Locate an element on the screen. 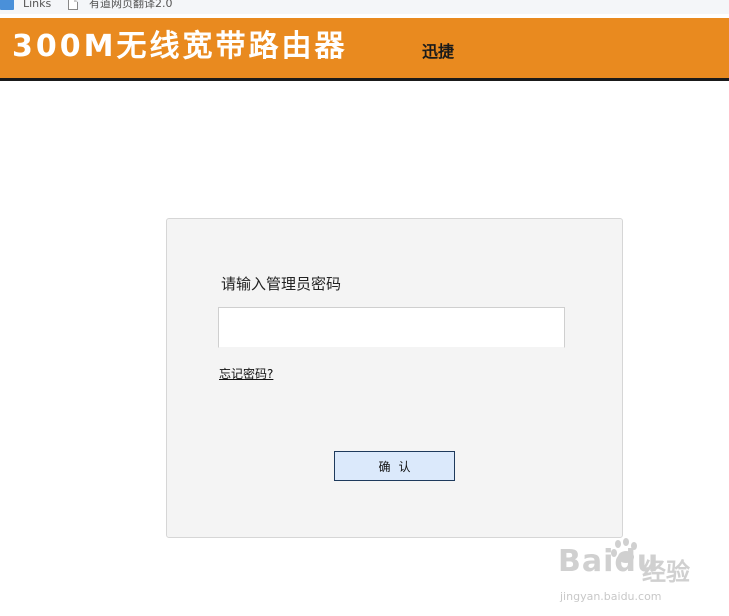 The height and width of the screenshot is (616, 729). bookmark-links: Links is located at coordinates (25, 5).